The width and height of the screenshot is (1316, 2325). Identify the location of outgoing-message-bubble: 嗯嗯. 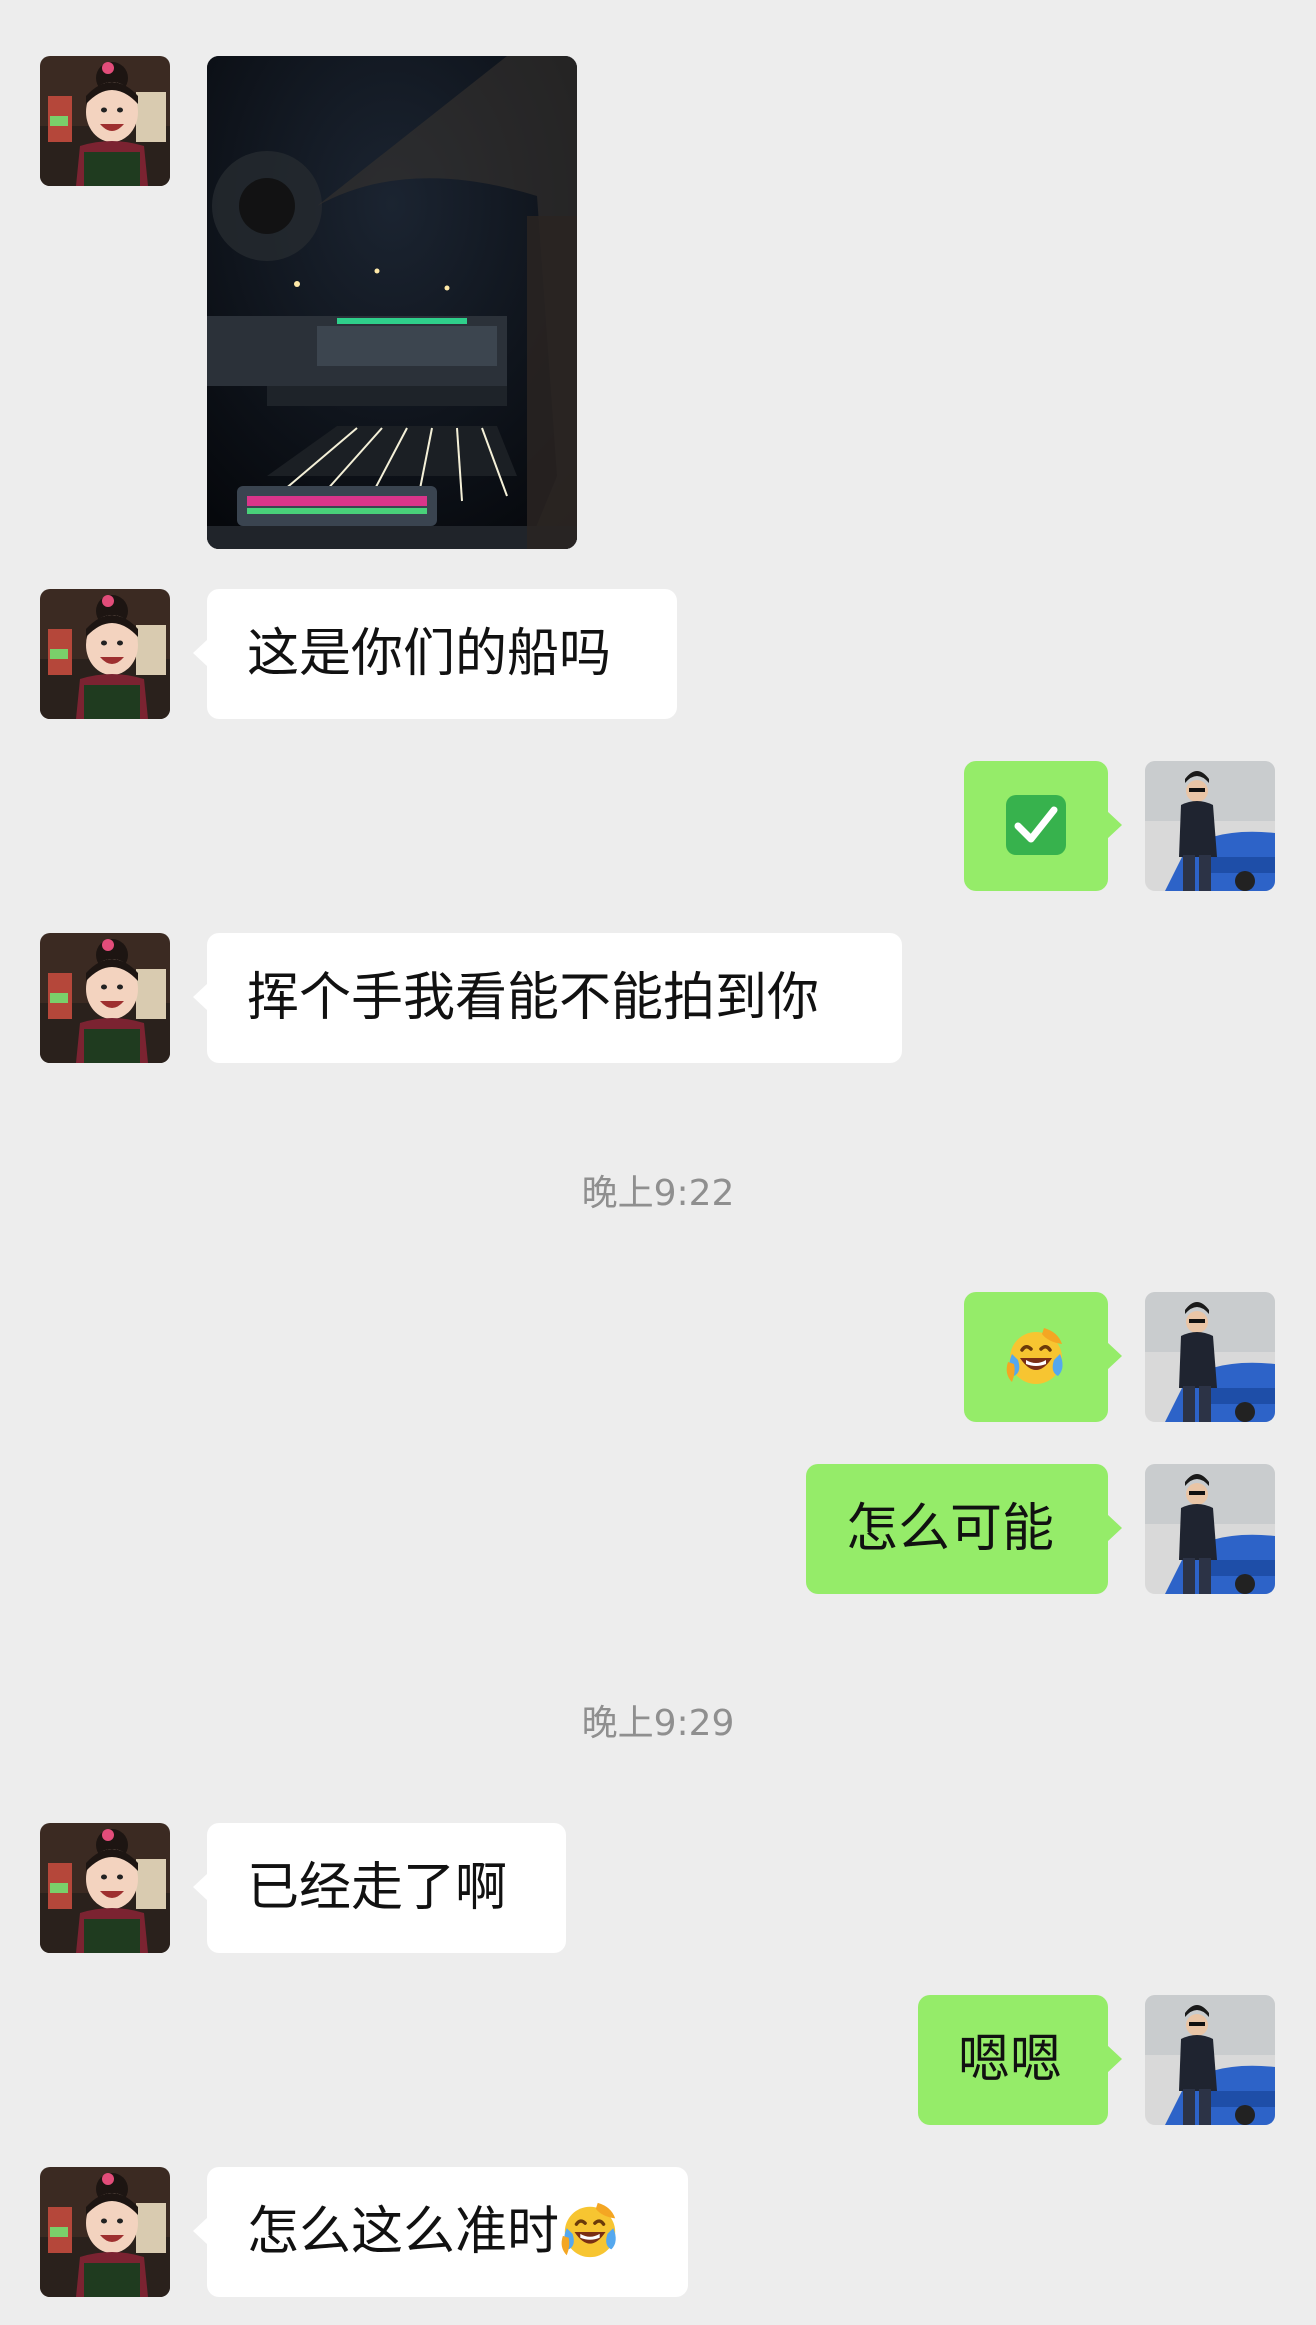
(1020, 2060).